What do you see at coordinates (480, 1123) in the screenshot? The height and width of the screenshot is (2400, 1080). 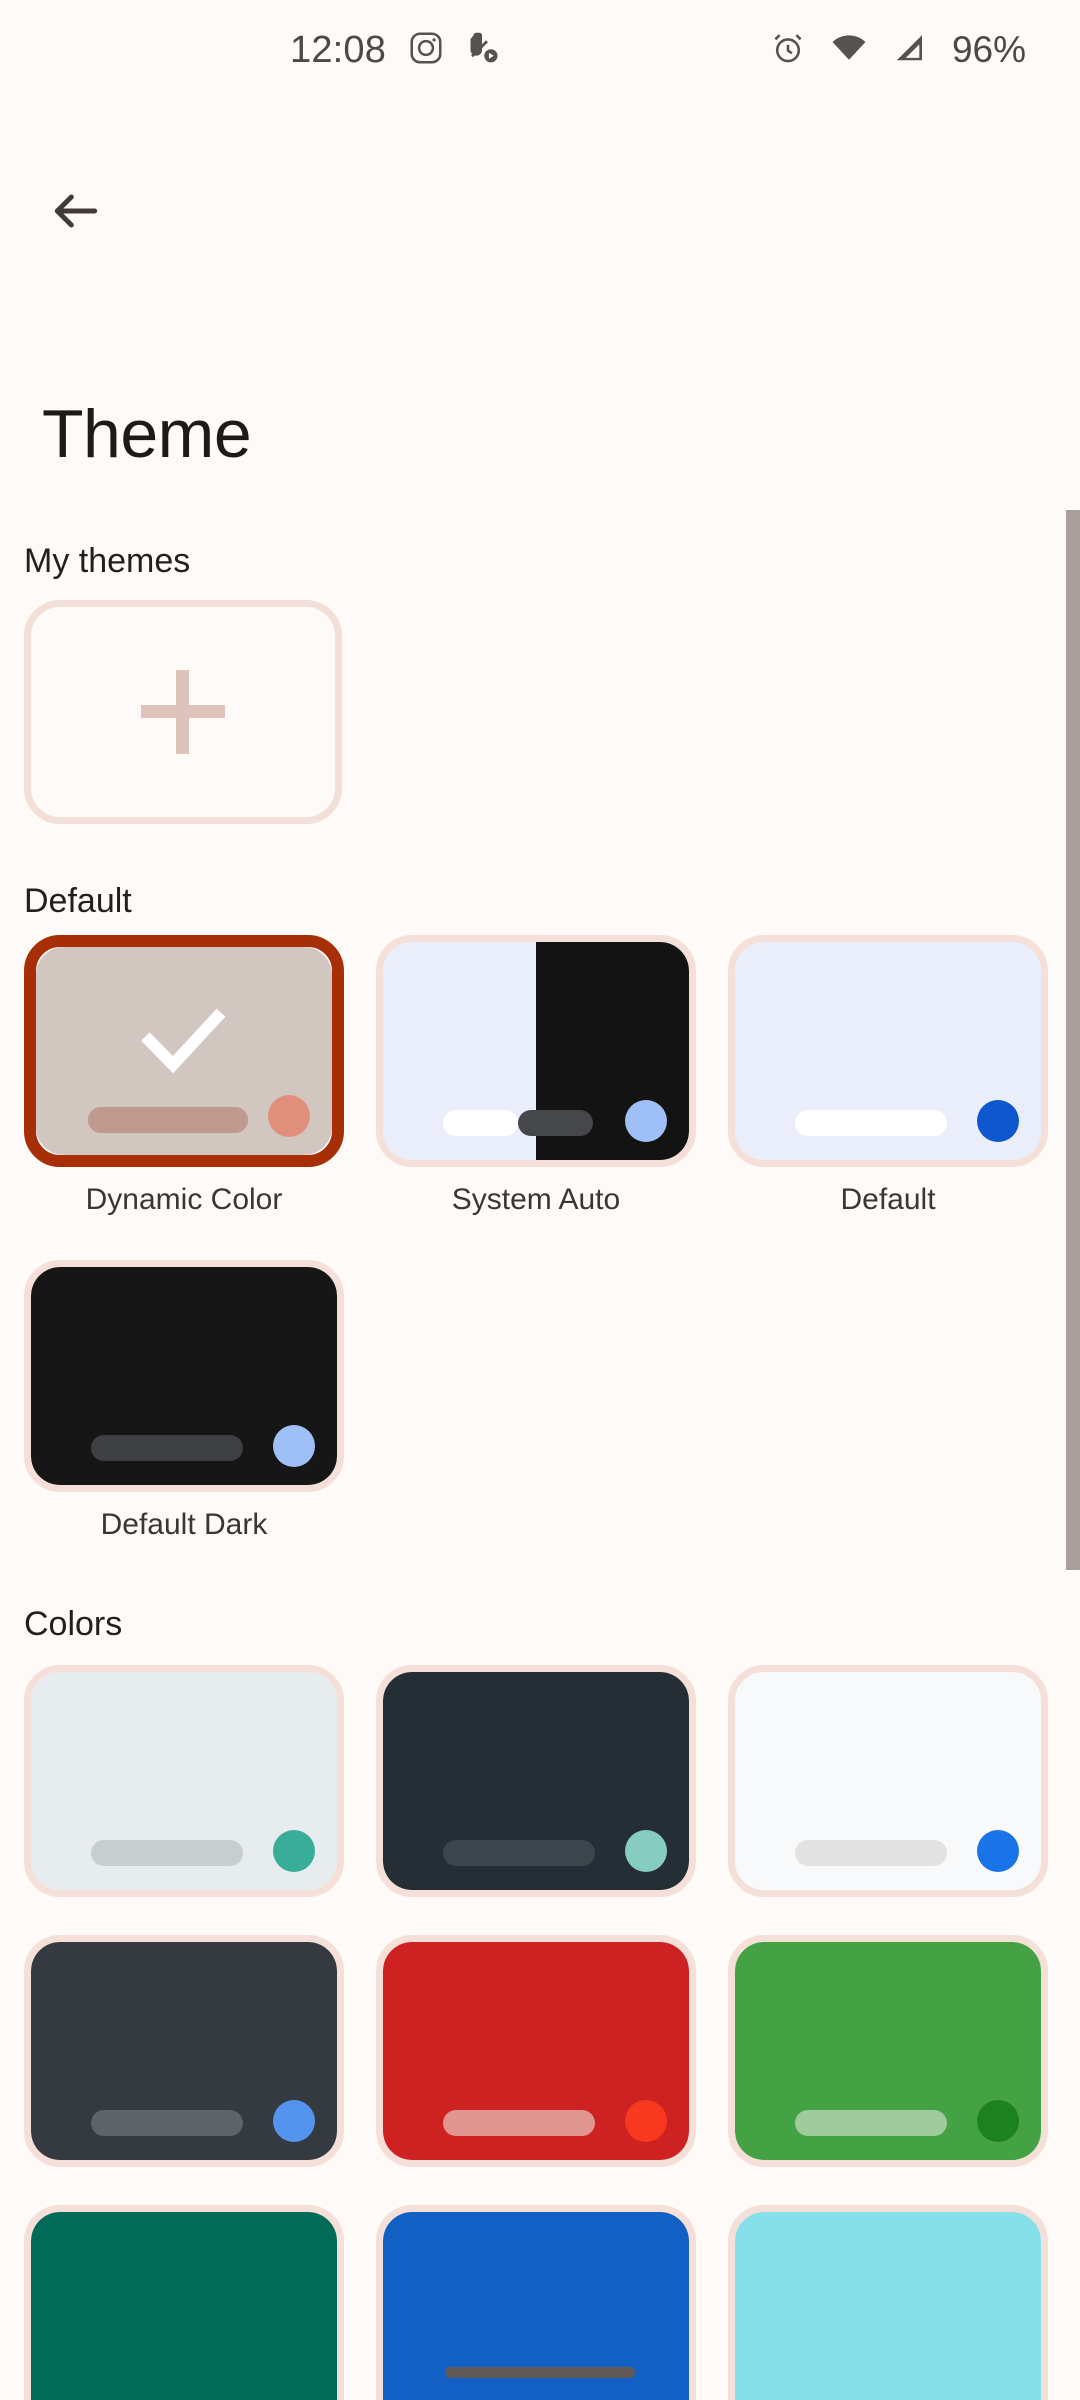 I see `card-bar-light` at bounding box center [480, 1123].